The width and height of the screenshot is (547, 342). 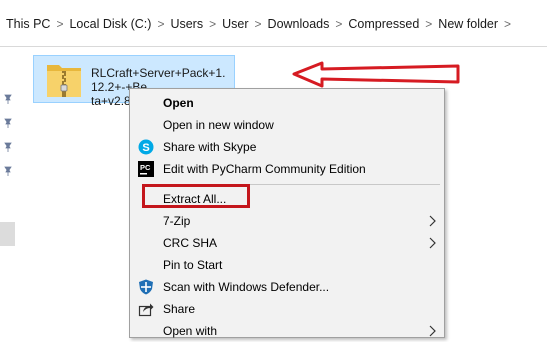 I want to click on annotation-highlight-box, so click(x=196, y=196).